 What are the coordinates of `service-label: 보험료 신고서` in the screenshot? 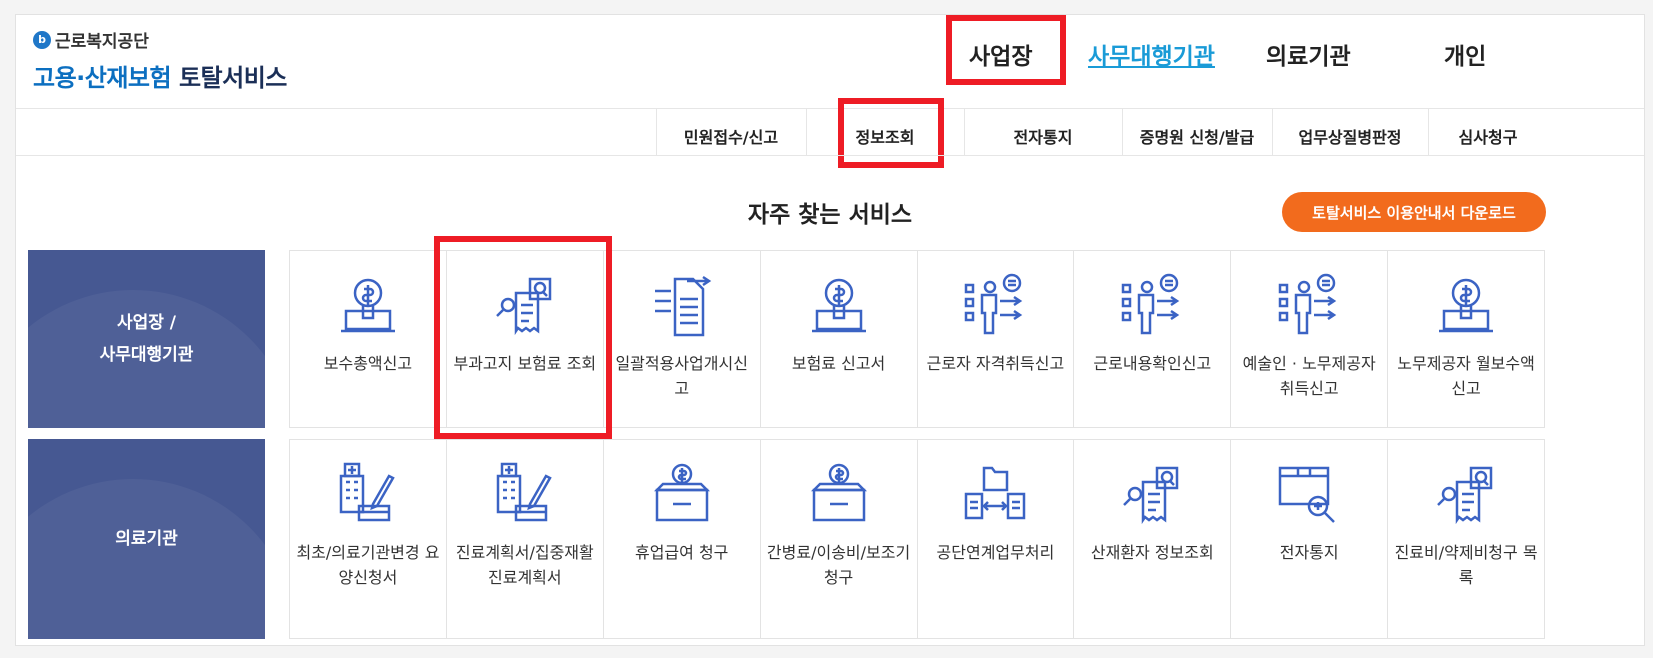 It's located at (838, 363).